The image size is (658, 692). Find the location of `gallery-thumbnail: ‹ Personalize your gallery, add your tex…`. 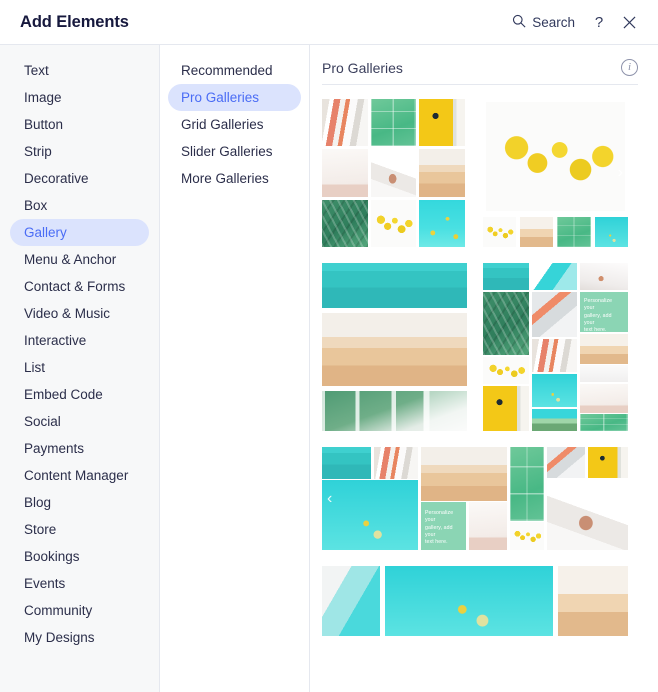

gallery-thumbnail: ‹ Personalize your gallery, add your tex… is located at coordinates (475, 498).